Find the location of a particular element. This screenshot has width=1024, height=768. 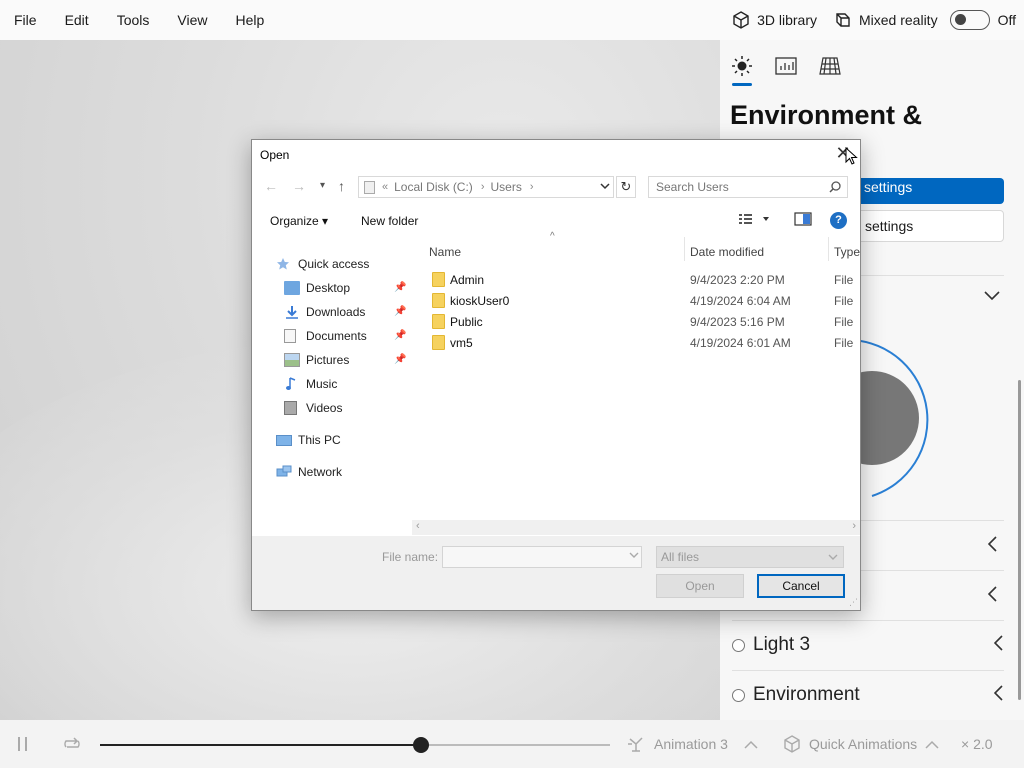

pause-icon is located at coordinates (23, 746).